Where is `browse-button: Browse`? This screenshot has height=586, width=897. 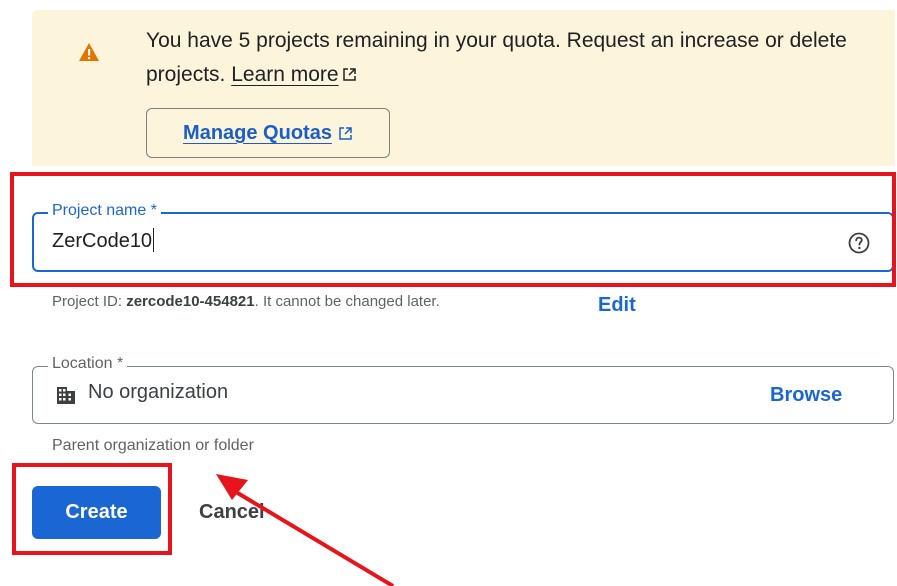
browse-button: Browse is located at coordinates (806, 395).